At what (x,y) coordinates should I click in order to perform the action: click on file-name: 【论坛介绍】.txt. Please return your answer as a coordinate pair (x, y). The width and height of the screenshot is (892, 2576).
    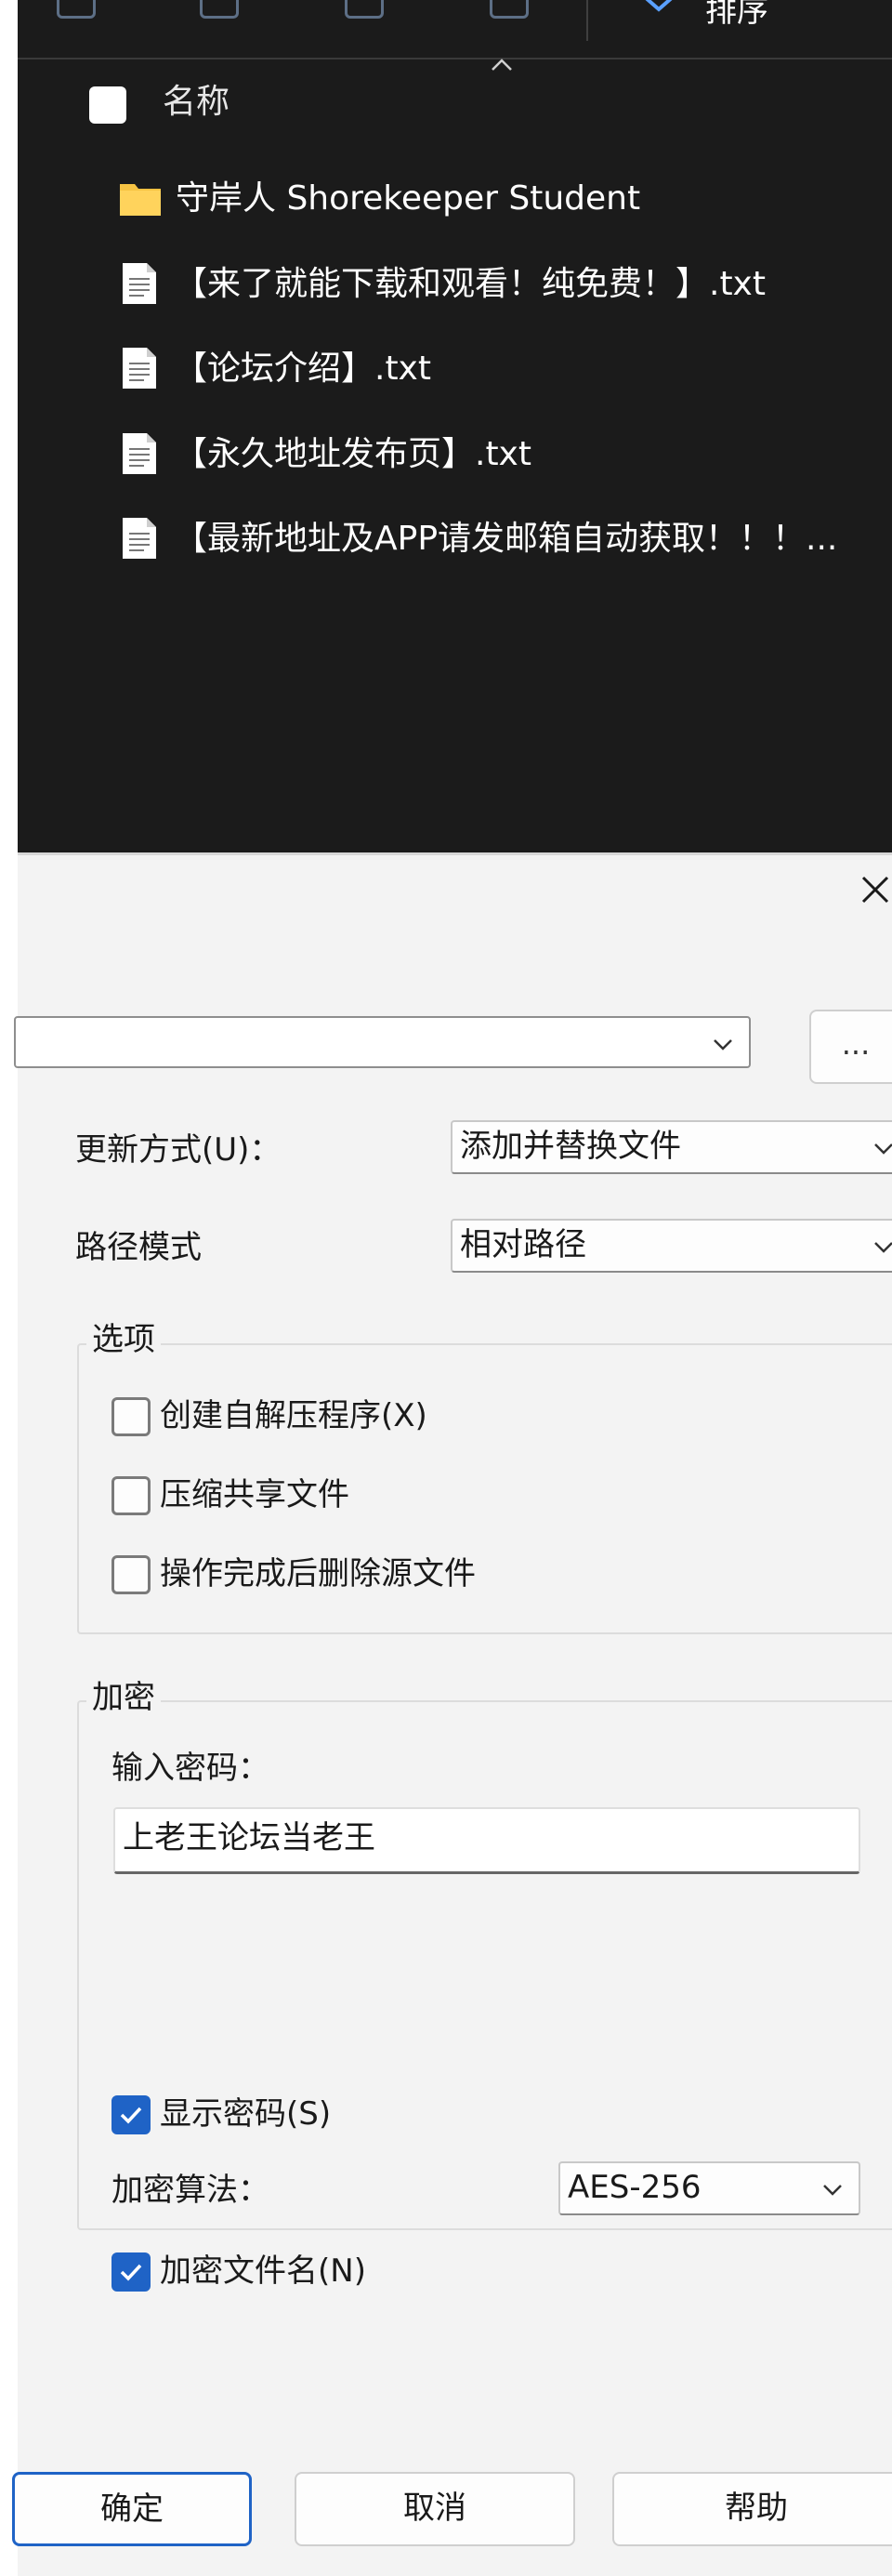
    Looking at the image, I should click on (302, 369).